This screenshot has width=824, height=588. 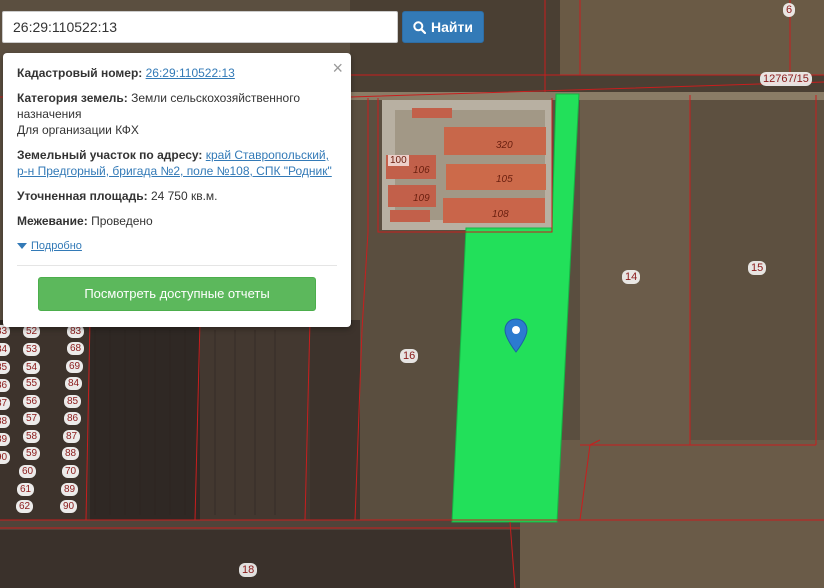 What do you see at coordinates (421, 198) in the screenshot?
I see `building-label-109: 109` at bounding box center [421, 198].